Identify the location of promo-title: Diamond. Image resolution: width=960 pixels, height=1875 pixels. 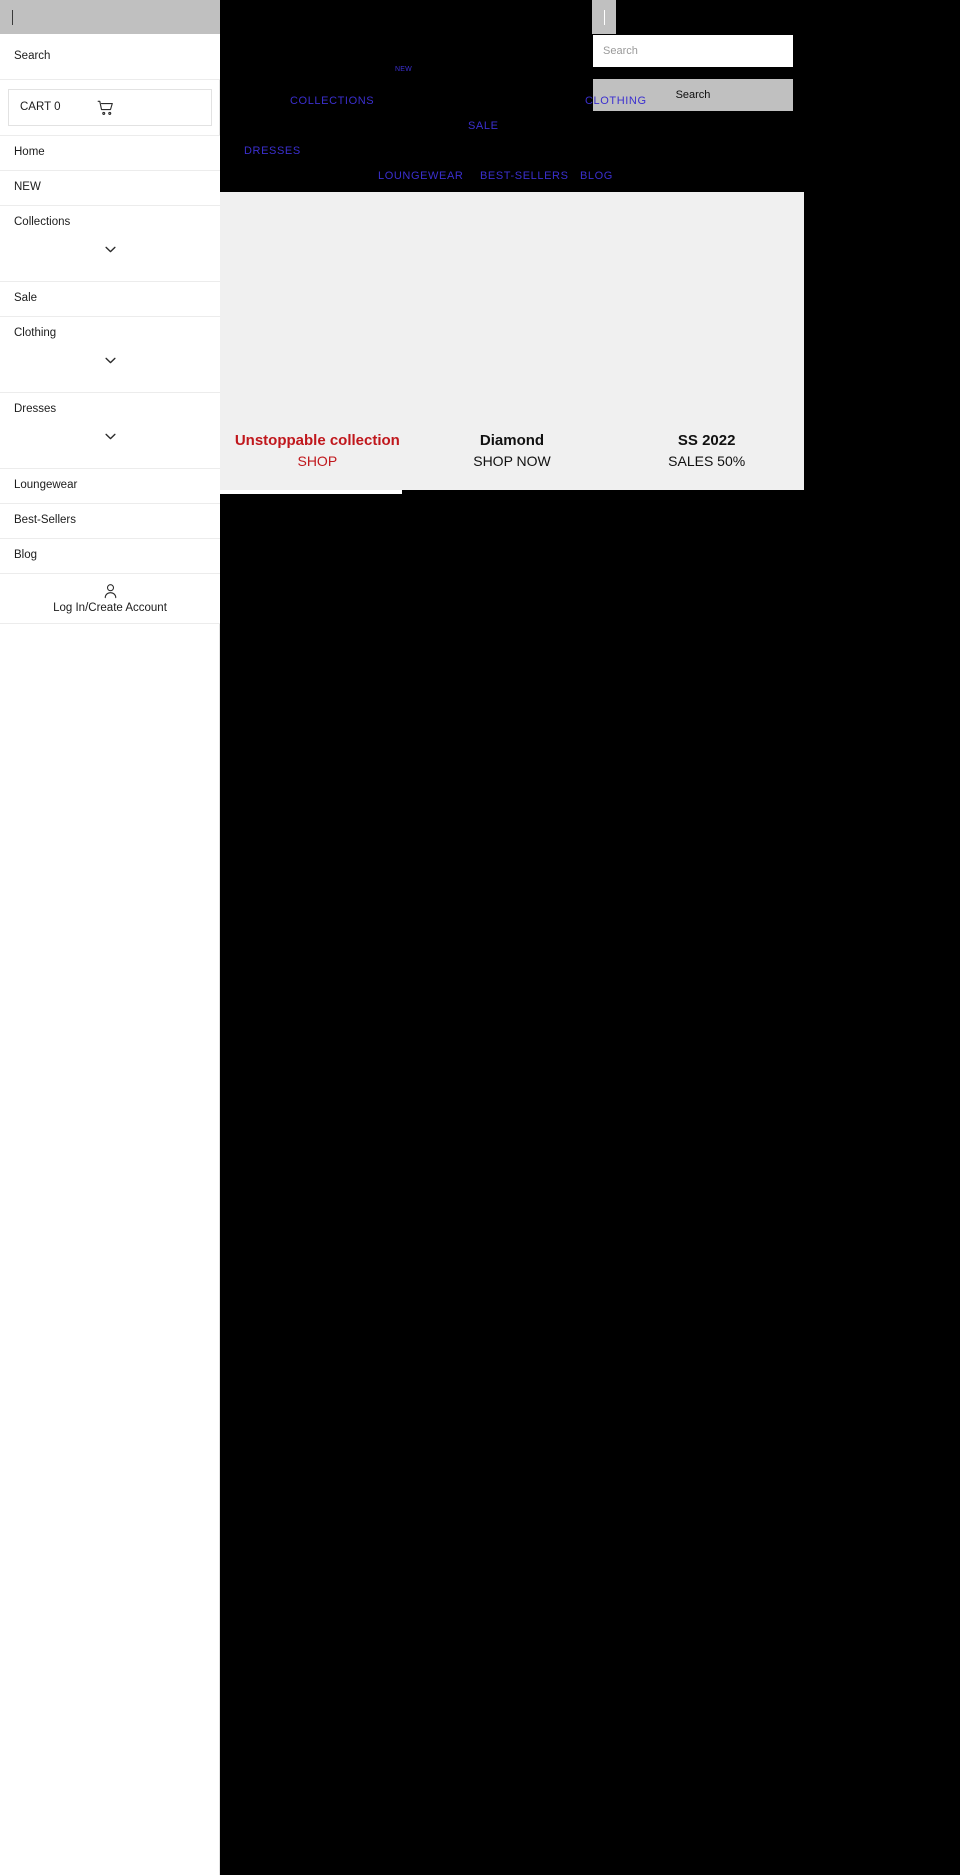
(512, 440).